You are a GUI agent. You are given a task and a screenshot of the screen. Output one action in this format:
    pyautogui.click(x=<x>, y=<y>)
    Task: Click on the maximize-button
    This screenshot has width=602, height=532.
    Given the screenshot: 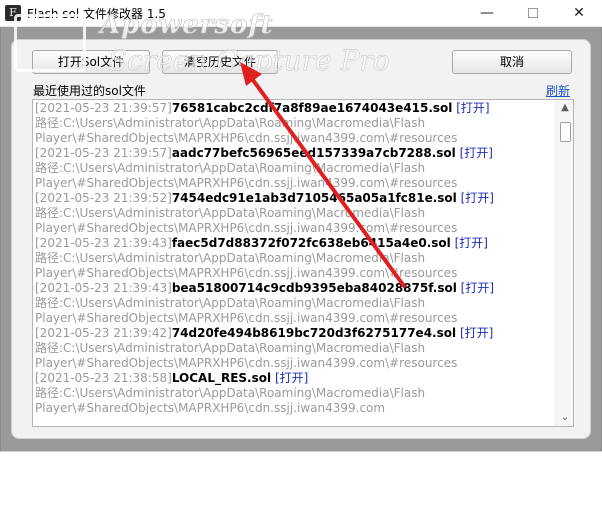 What is the action you would take?
    pyautogui.click(x=533, y=13)
    